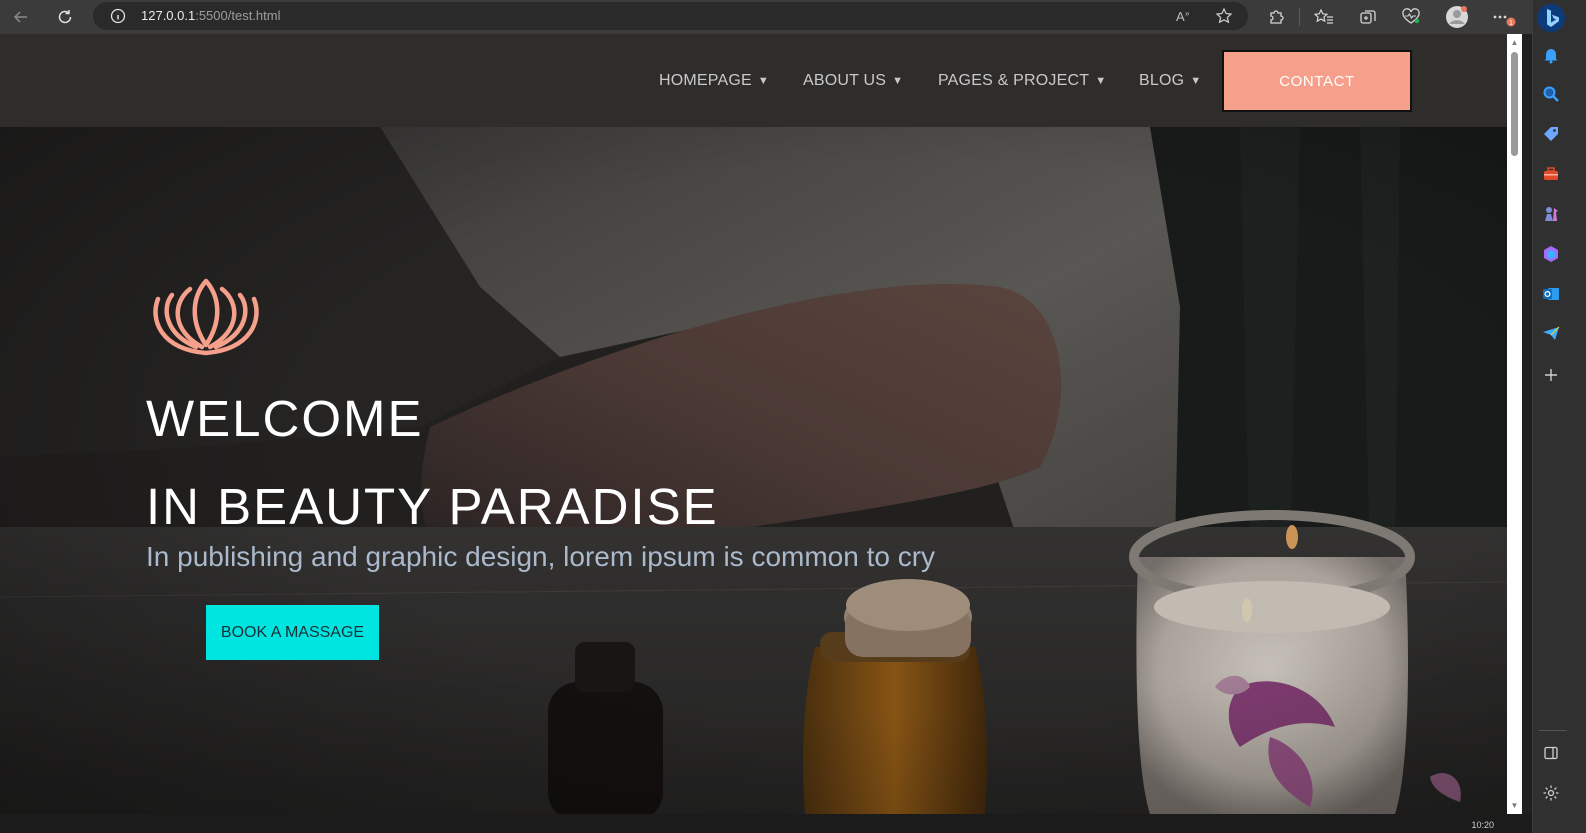 This screenshot has height=833, width=1586. What do you see at coordinates (65, 17) in the screenshot?
I see `refresh-icon` at bounding box center [65, 17].